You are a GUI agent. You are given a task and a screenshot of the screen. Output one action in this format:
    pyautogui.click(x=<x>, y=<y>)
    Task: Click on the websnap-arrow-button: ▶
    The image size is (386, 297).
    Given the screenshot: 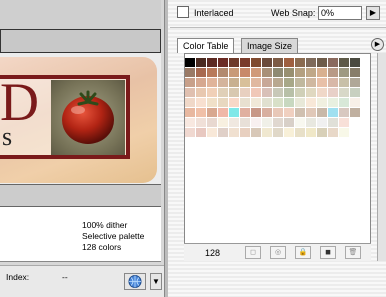 What is the action you would take?
    pyautogui.click(x=373, y=13)
    